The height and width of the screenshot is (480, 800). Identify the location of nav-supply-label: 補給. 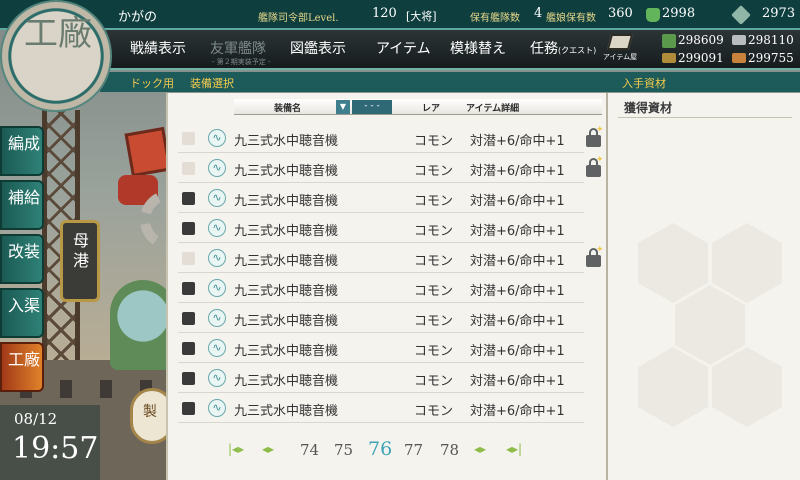
(23, 197).